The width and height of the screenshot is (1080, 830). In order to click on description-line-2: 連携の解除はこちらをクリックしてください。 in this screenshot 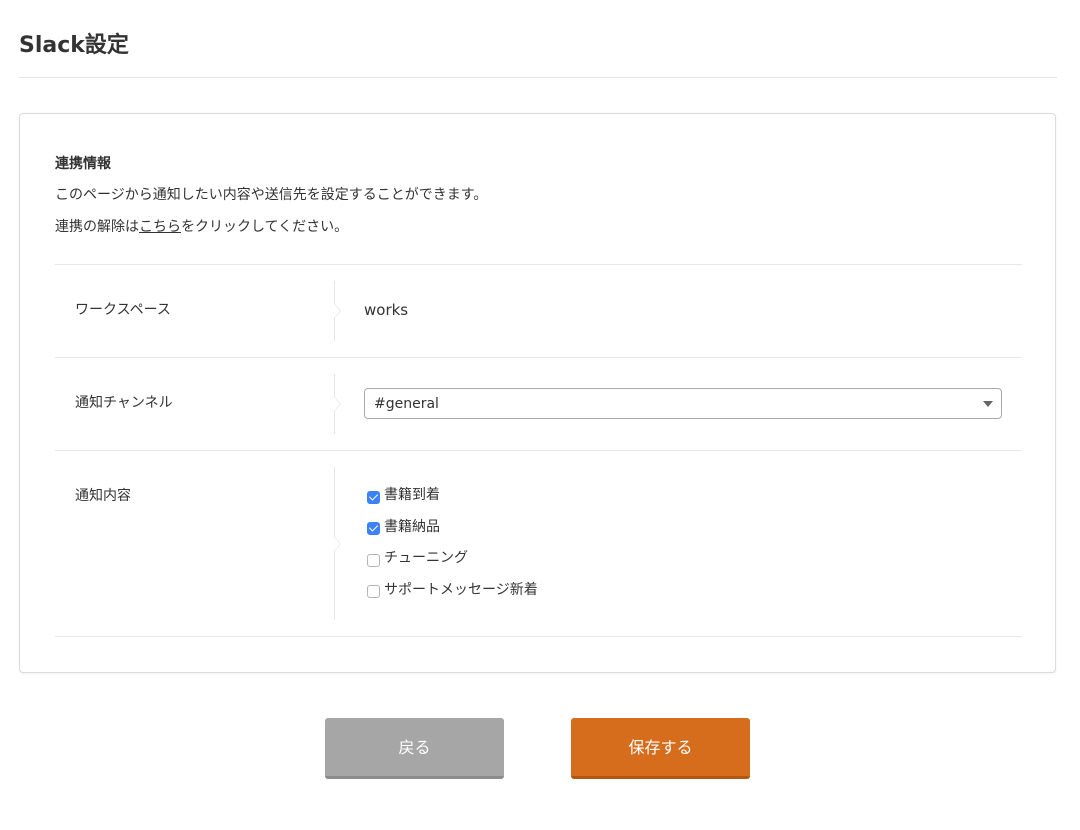, I will do `click(201, 227)`.